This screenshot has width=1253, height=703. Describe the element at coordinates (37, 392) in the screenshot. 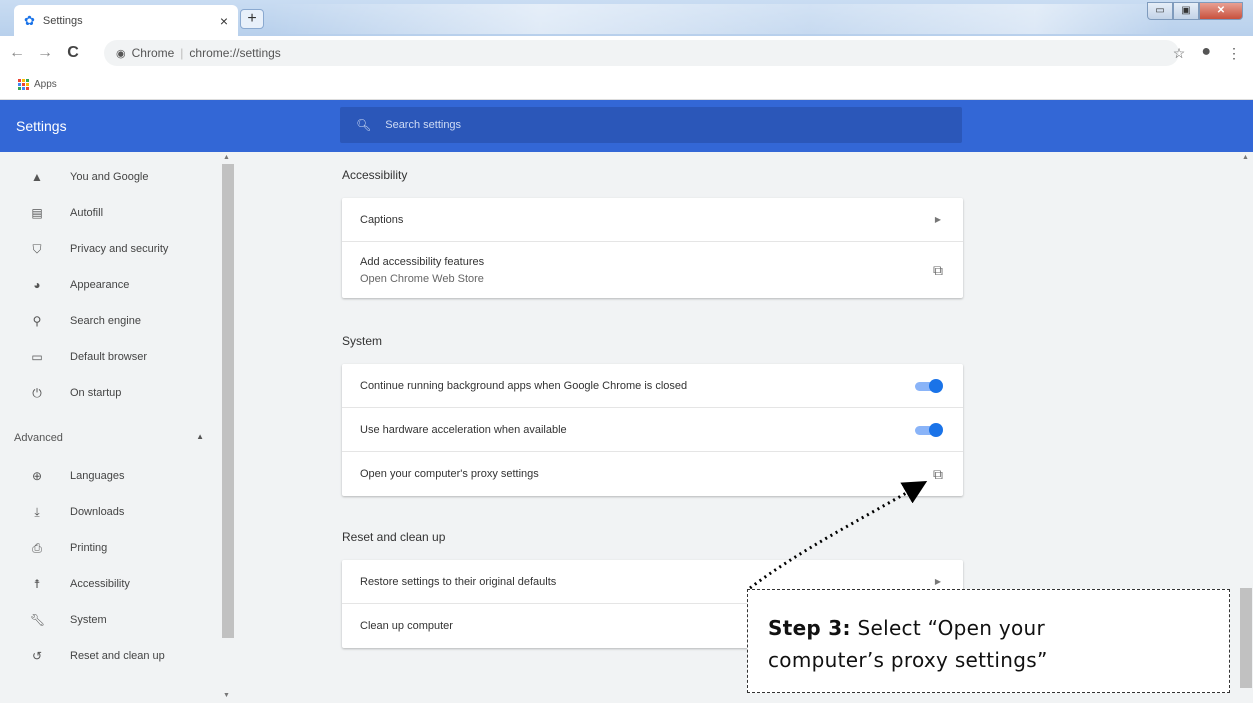

I see `power-icon: ⏻` at that location.